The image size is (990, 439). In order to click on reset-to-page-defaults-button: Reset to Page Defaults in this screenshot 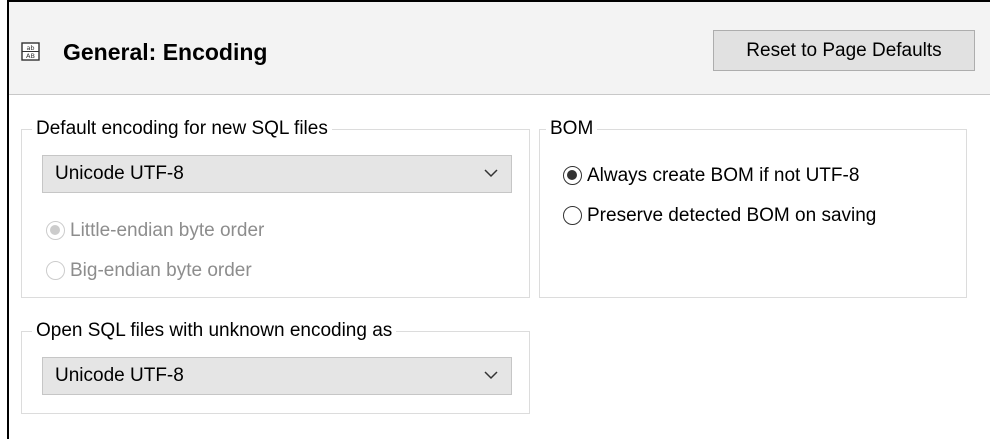, I will do `click(844, 50)`.